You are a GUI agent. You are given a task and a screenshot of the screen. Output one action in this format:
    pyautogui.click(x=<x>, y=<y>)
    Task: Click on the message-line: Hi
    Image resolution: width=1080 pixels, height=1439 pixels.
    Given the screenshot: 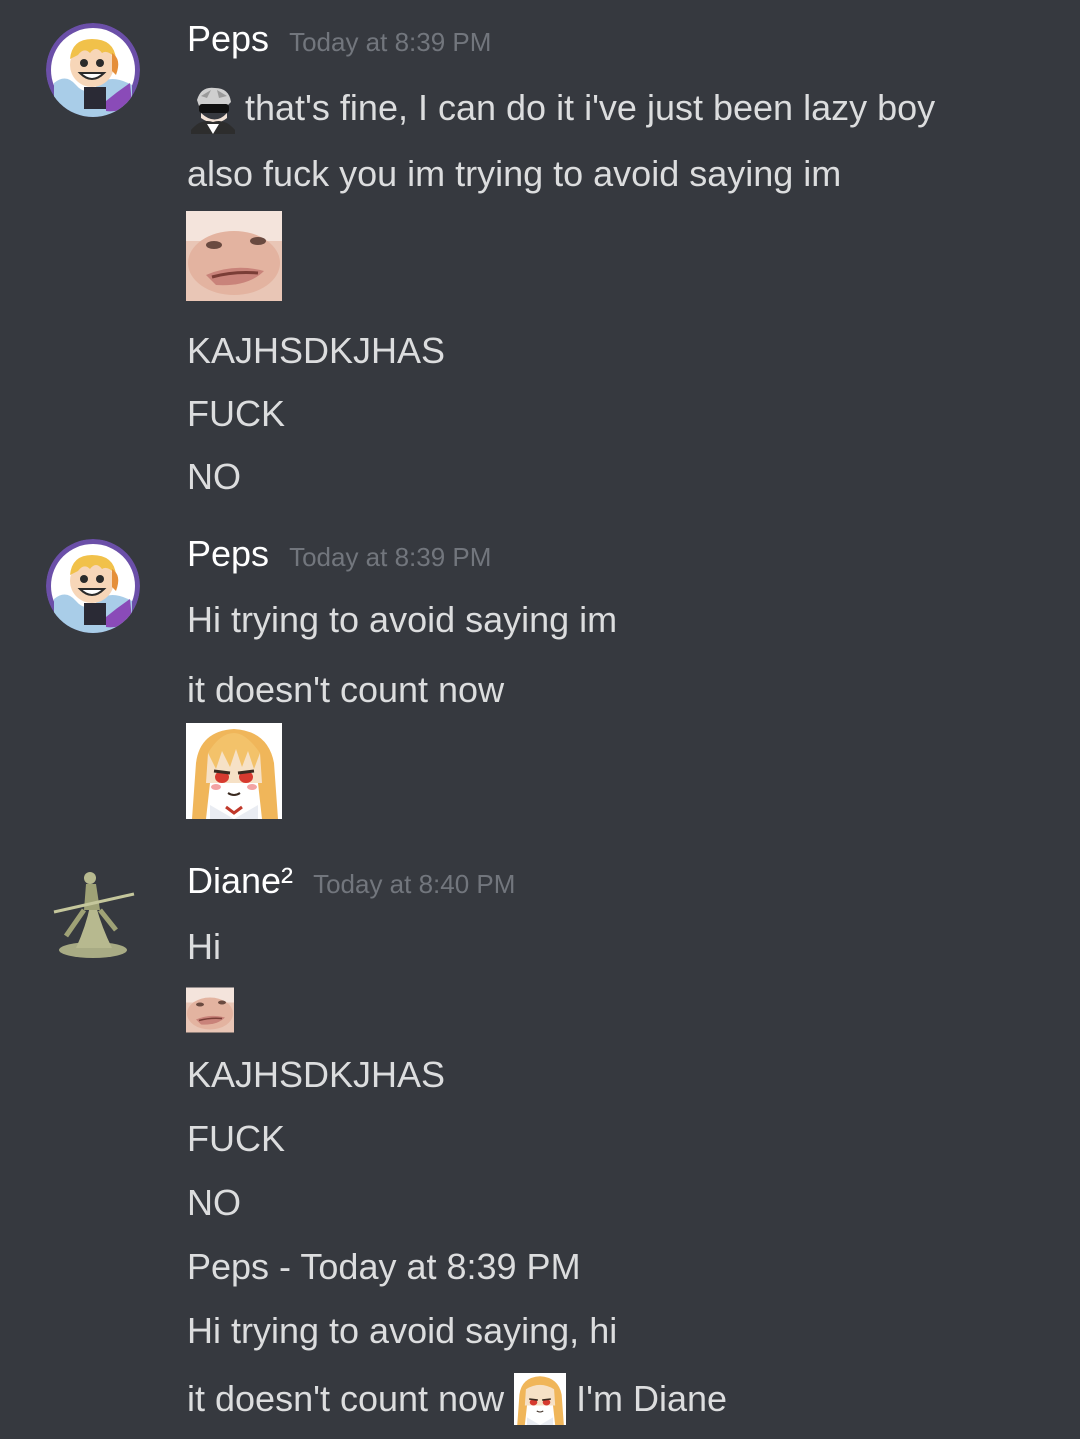 What is the action you would take?
    pyautogui.click(x=204, y=947)
    